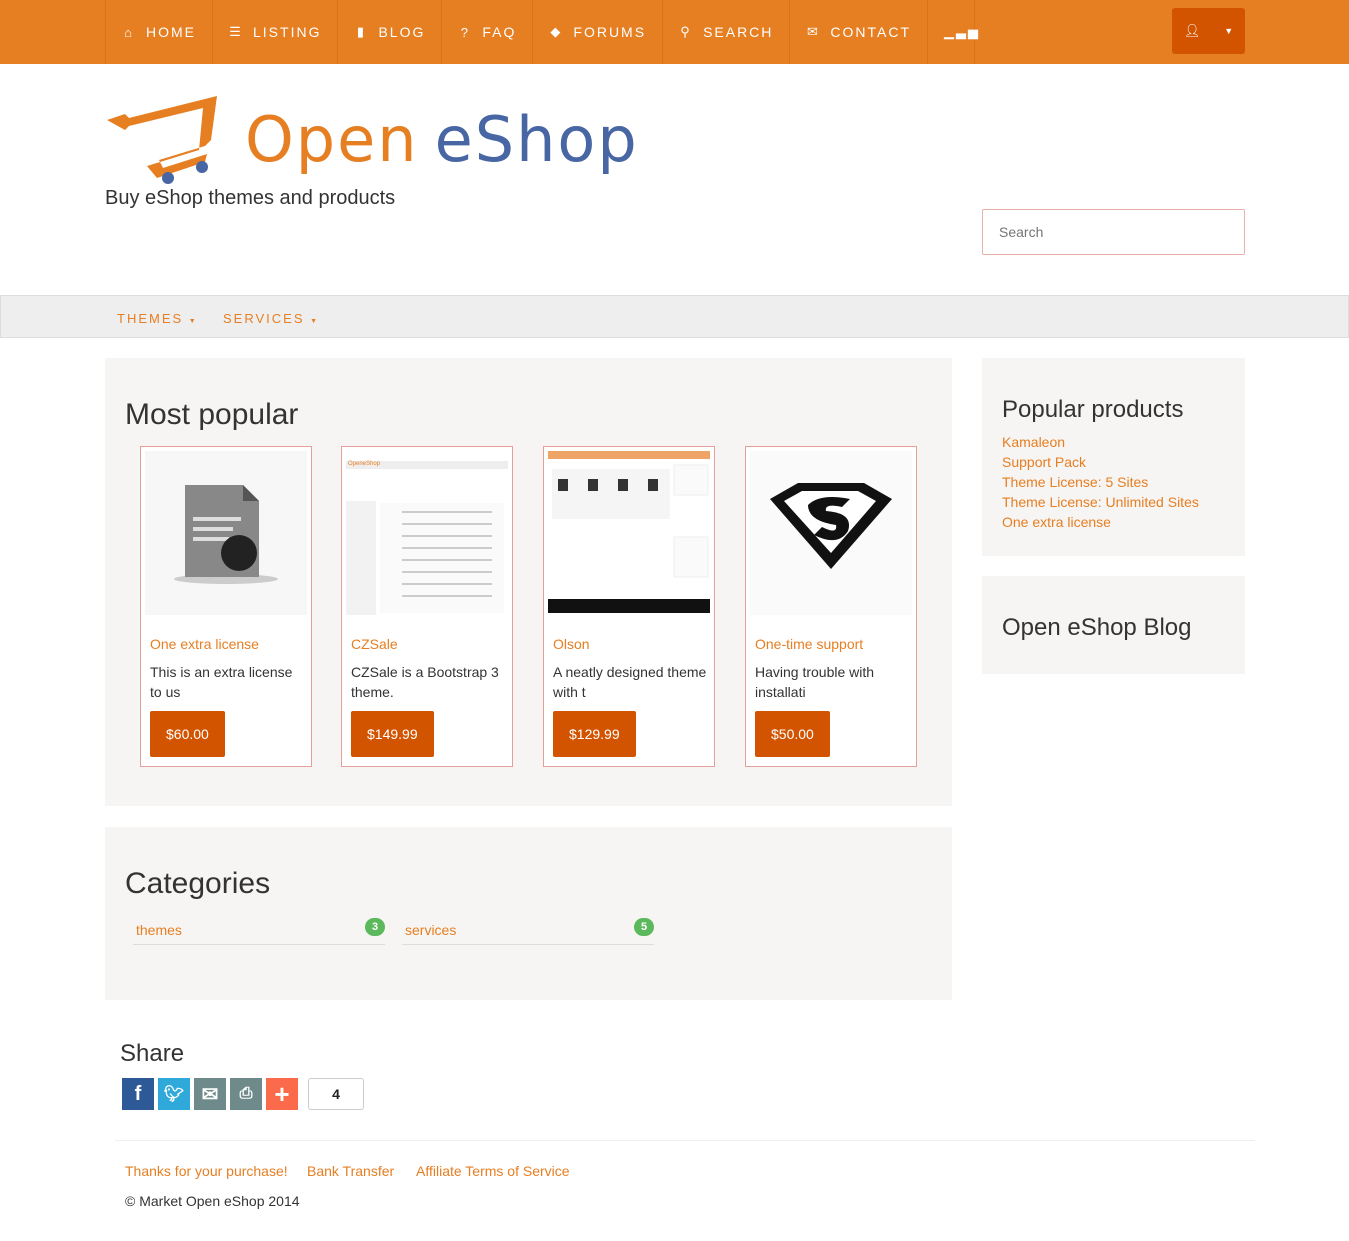 This screenshot has width=1349, height=1241. Describe the element at coordinates (528, 913) in the screenshot. I see `categories-panel: Categories` at that location.